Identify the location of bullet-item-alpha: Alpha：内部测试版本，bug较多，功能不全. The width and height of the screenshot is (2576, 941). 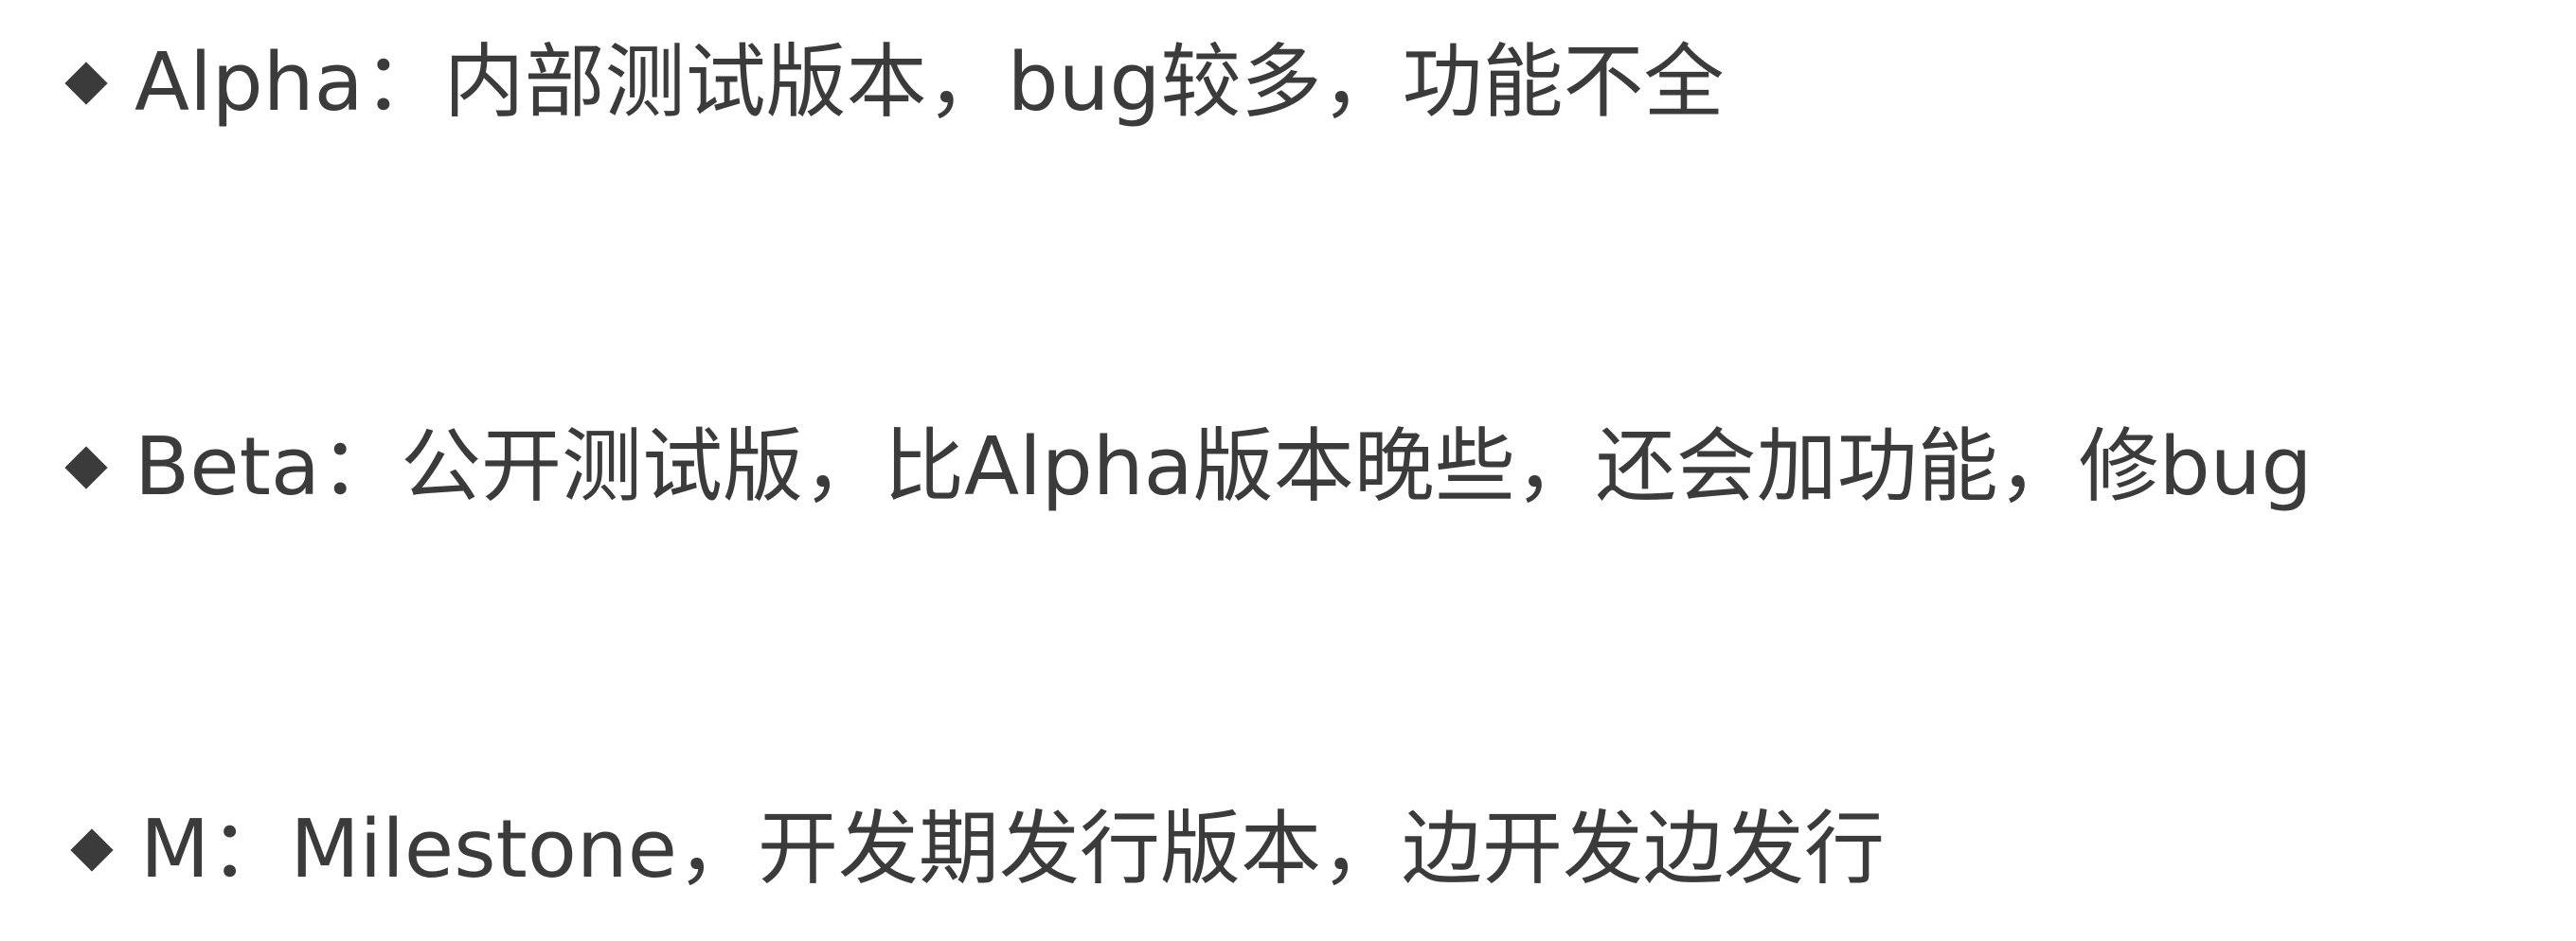
(889, 83).